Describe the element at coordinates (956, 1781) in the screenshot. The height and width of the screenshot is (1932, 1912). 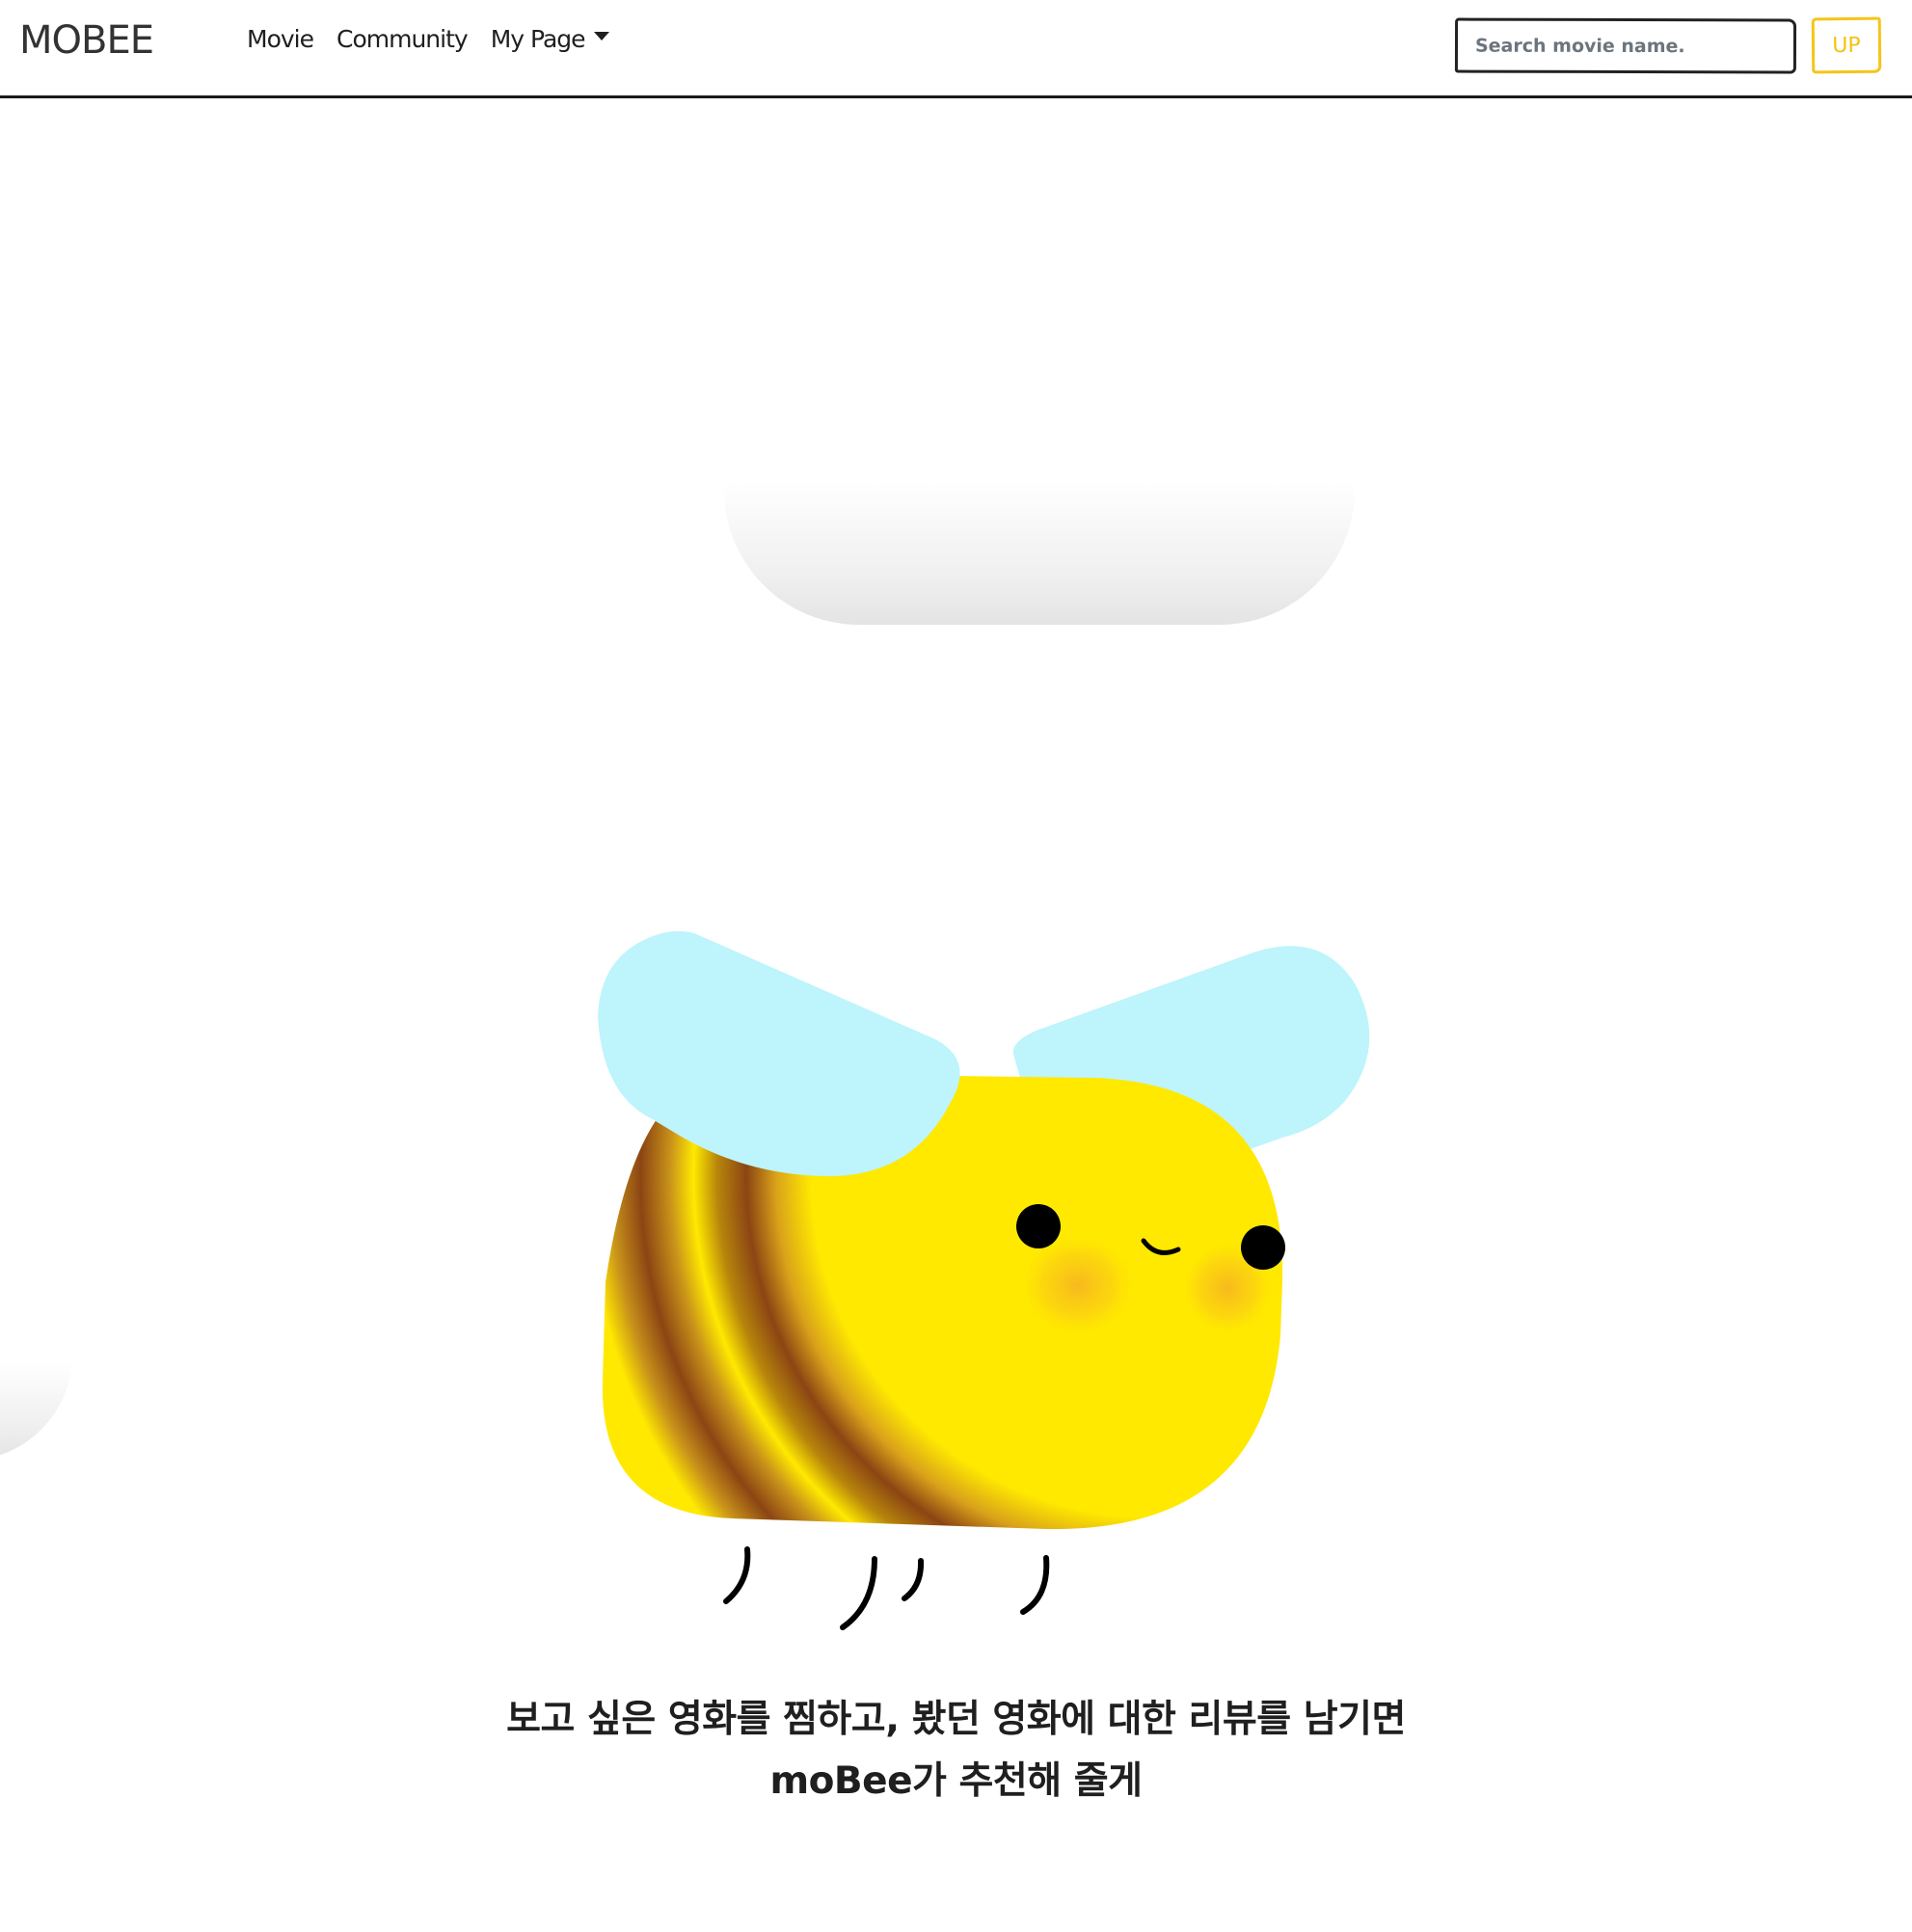
I see `hero-message-line-2: moBee가 추천해 줄게` at that location.